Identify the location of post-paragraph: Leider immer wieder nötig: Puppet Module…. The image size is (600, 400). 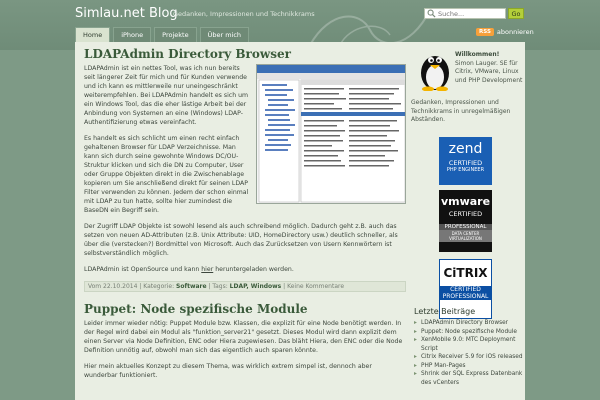
(243, 337).